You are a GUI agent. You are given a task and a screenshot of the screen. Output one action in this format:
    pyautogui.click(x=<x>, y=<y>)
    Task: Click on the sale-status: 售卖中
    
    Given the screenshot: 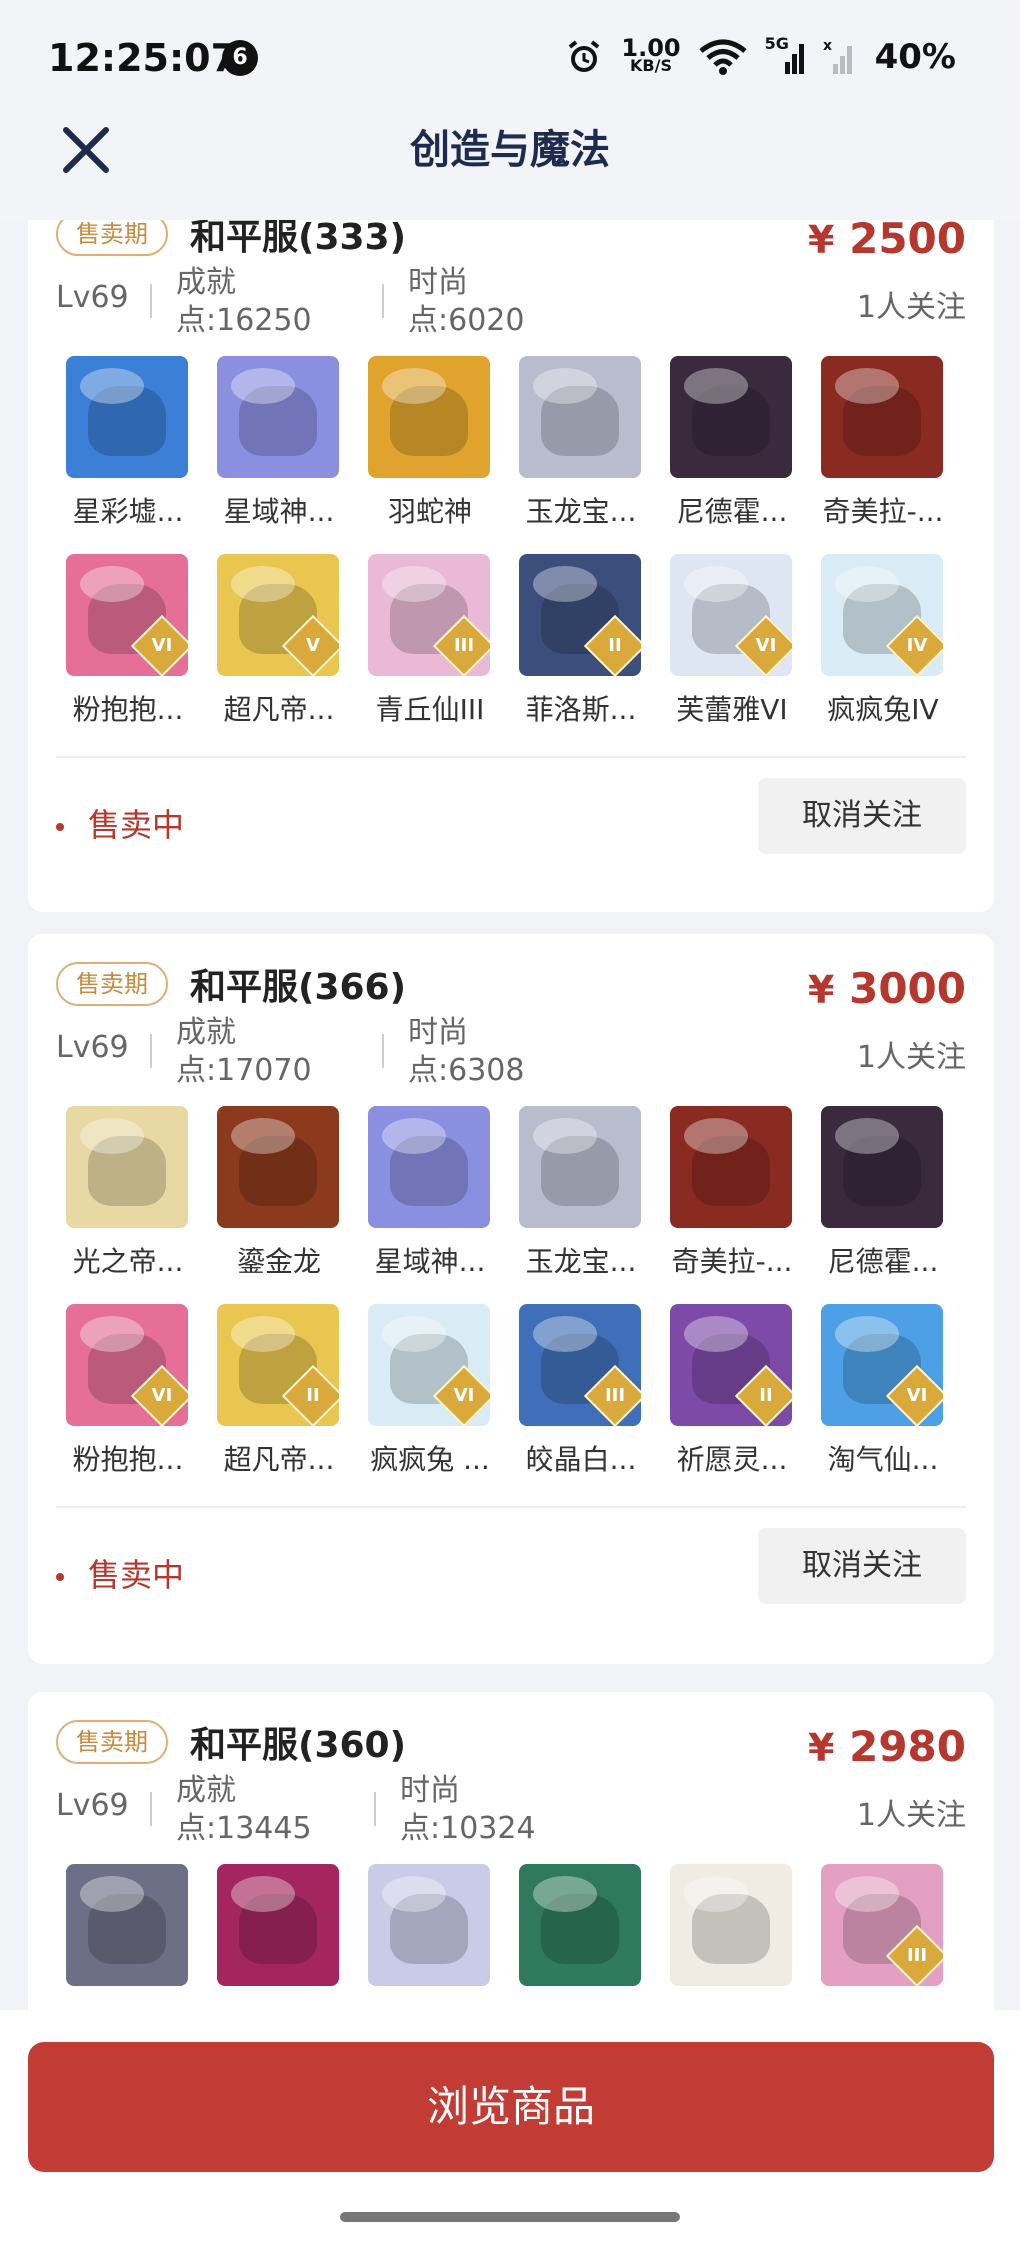 What is the action you would take?
    pyautogui.click(x=120, y=823)
    